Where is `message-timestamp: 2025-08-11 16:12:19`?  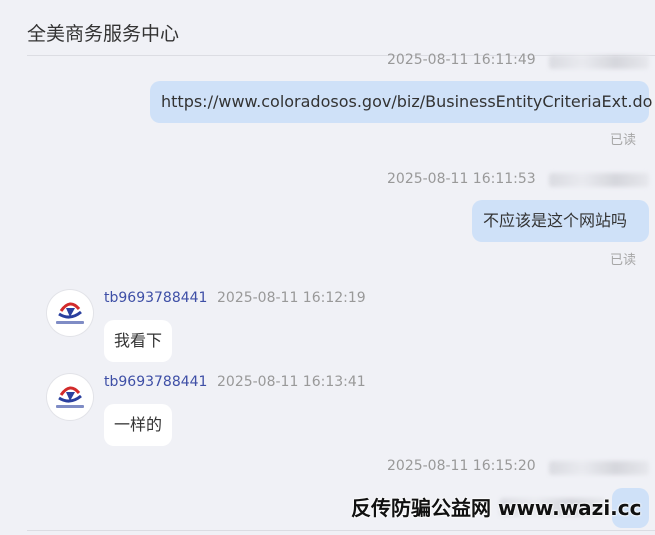 message-timestamp: 2025-08-11 16:12:19 is located at coordinates (291, 298).